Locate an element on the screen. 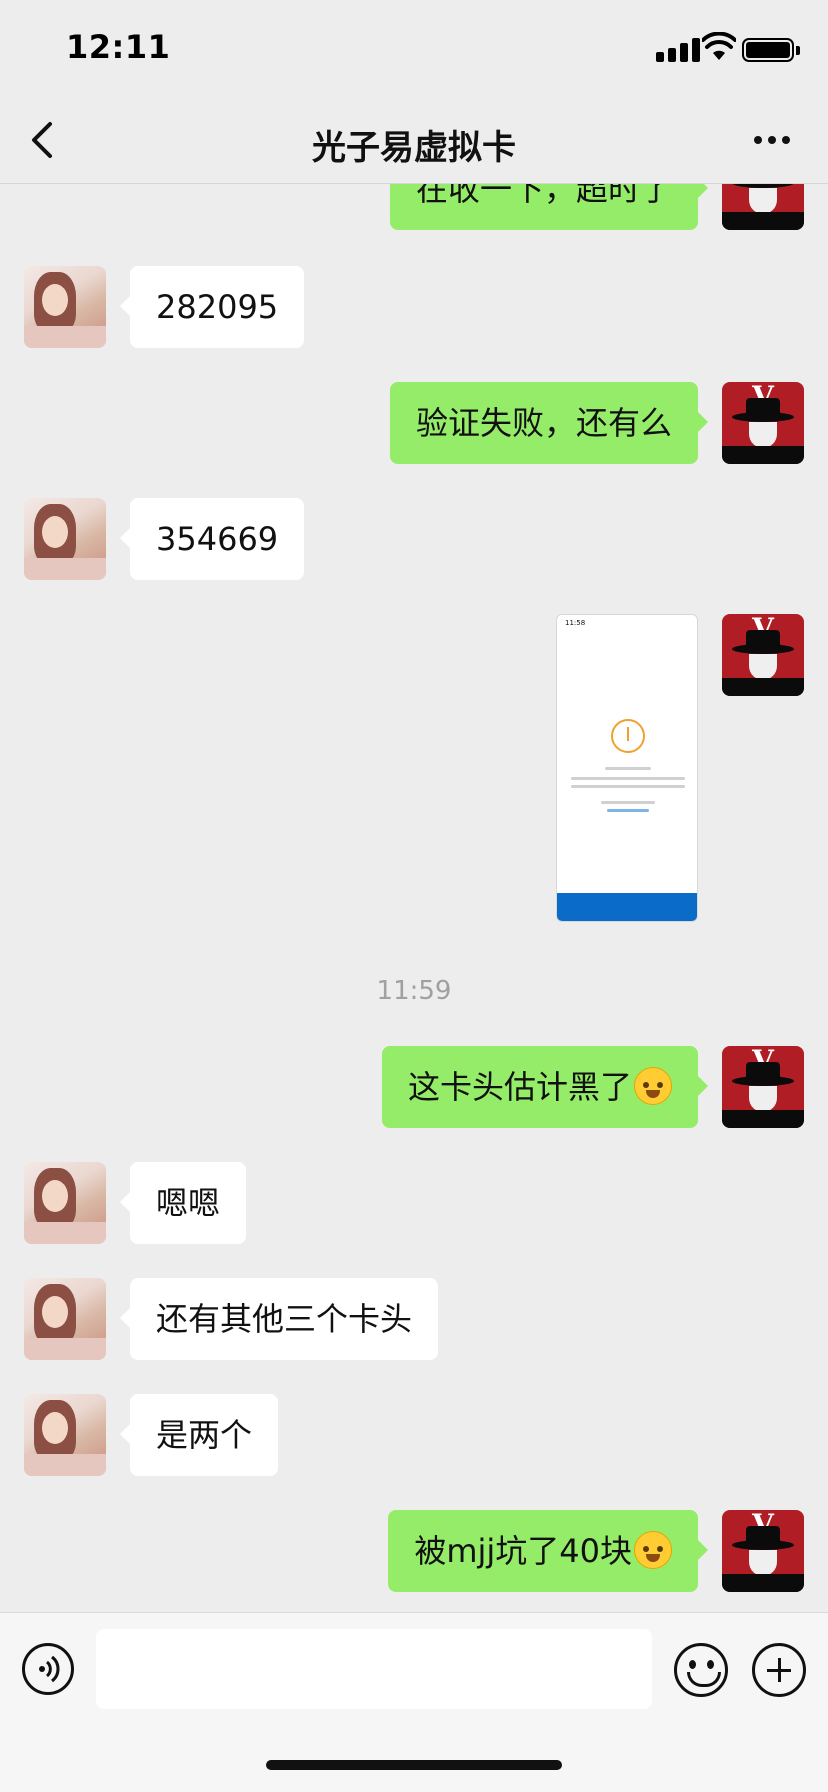 This screenshot has height=1792, width=828. wifi-icon is located at coordinates (719, 46).